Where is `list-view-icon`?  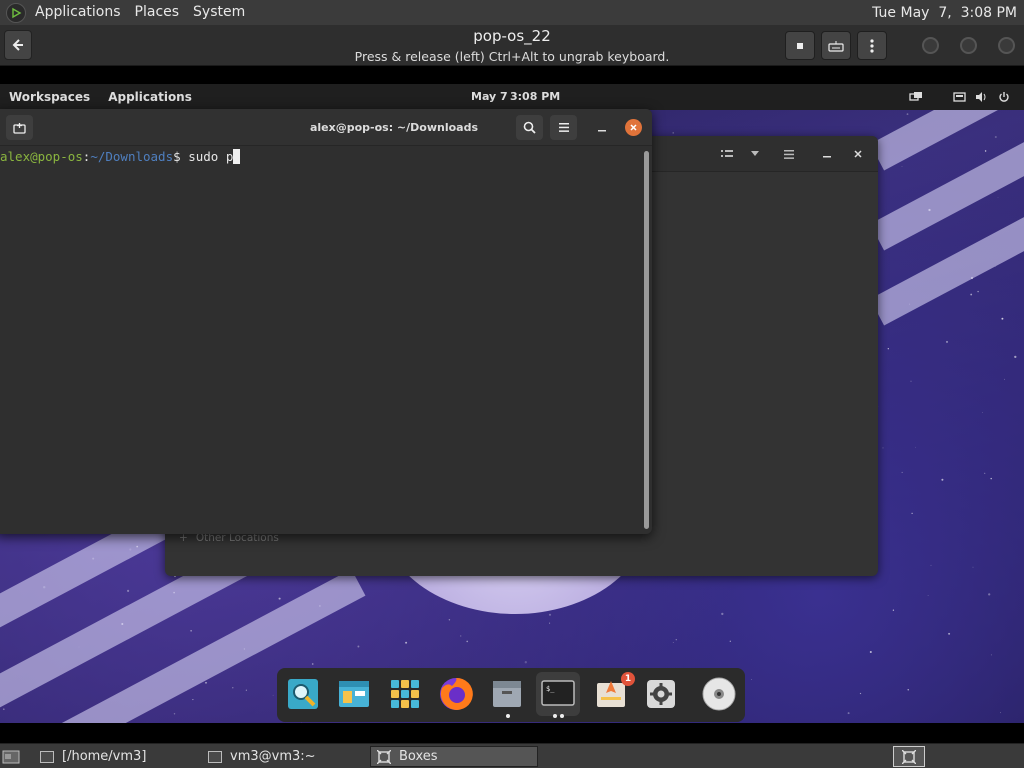 list-view-icon is located at coordinates (727, 154).